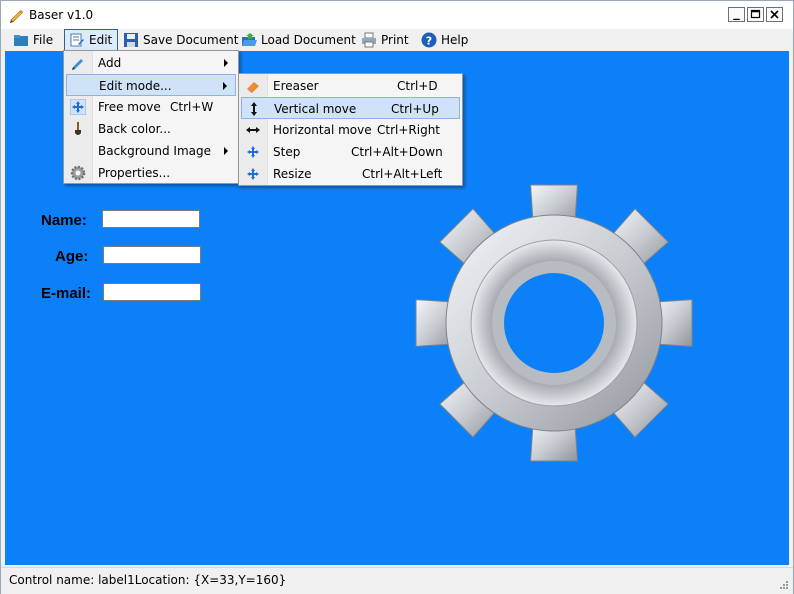 The image size is (794, 594). I want to click on brush-icon, so click(78, 128).